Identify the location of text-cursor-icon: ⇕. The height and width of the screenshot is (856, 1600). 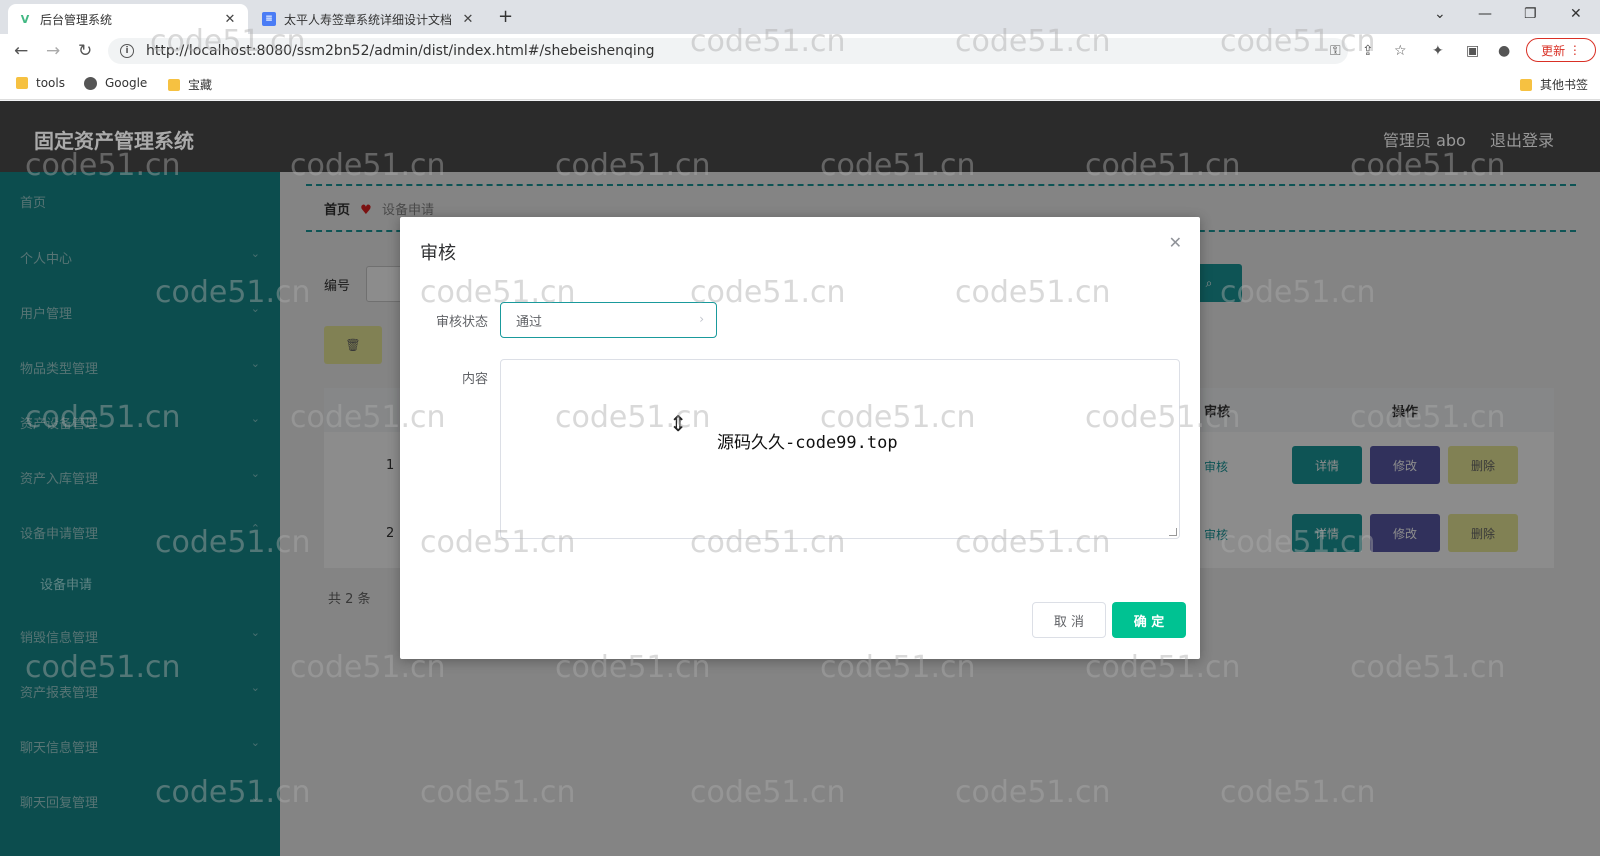
(678, 424).